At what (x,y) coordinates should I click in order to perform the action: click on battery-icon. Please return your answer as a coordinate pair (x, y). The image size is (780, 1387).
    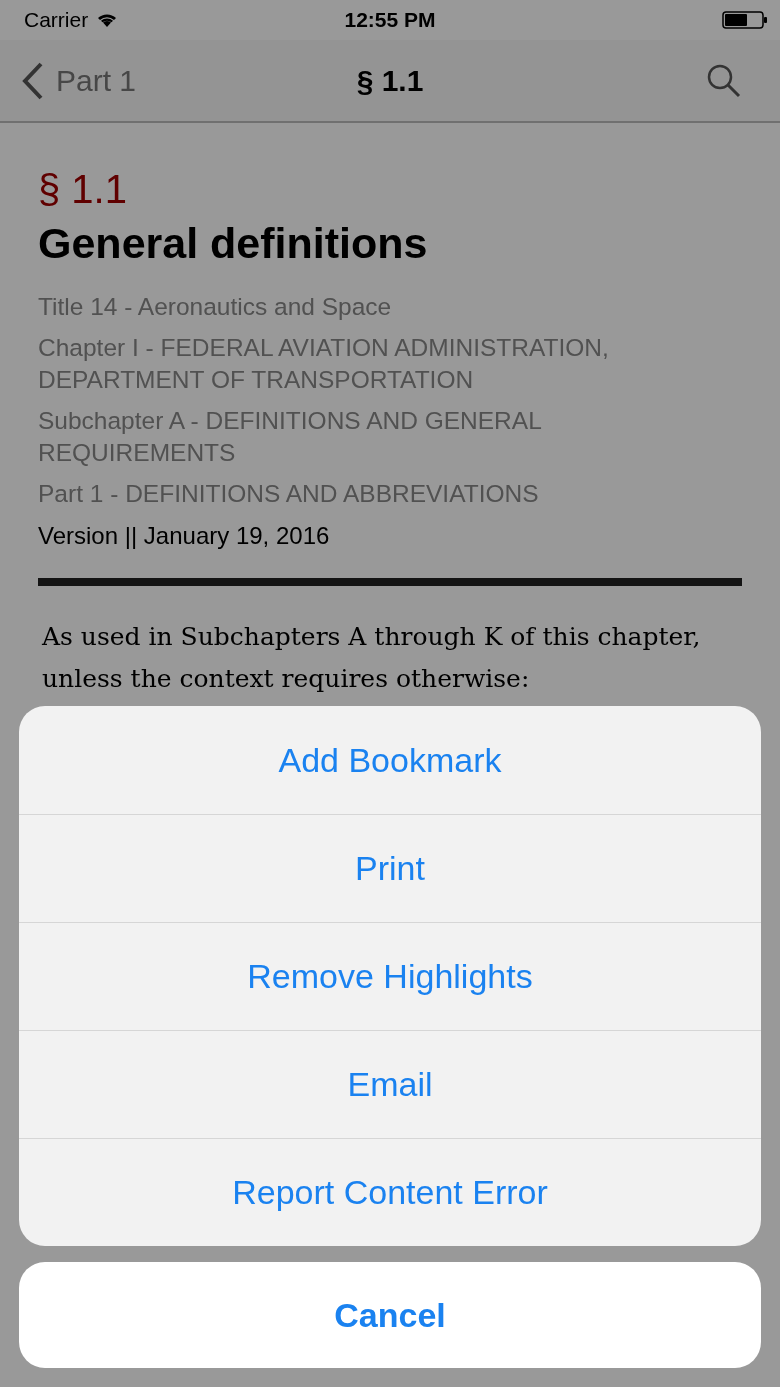
    Looking at the image, I should click on (745, 20).